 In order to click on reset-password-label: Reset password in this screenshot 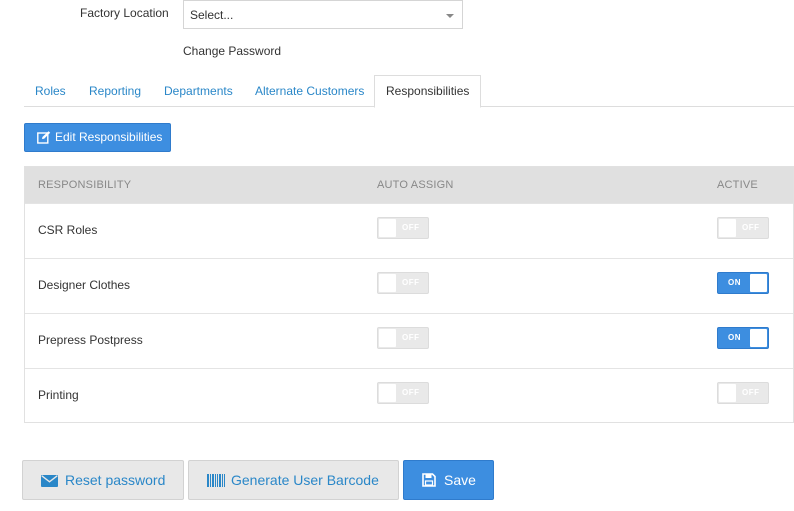, I will do `click(115, 480)`.